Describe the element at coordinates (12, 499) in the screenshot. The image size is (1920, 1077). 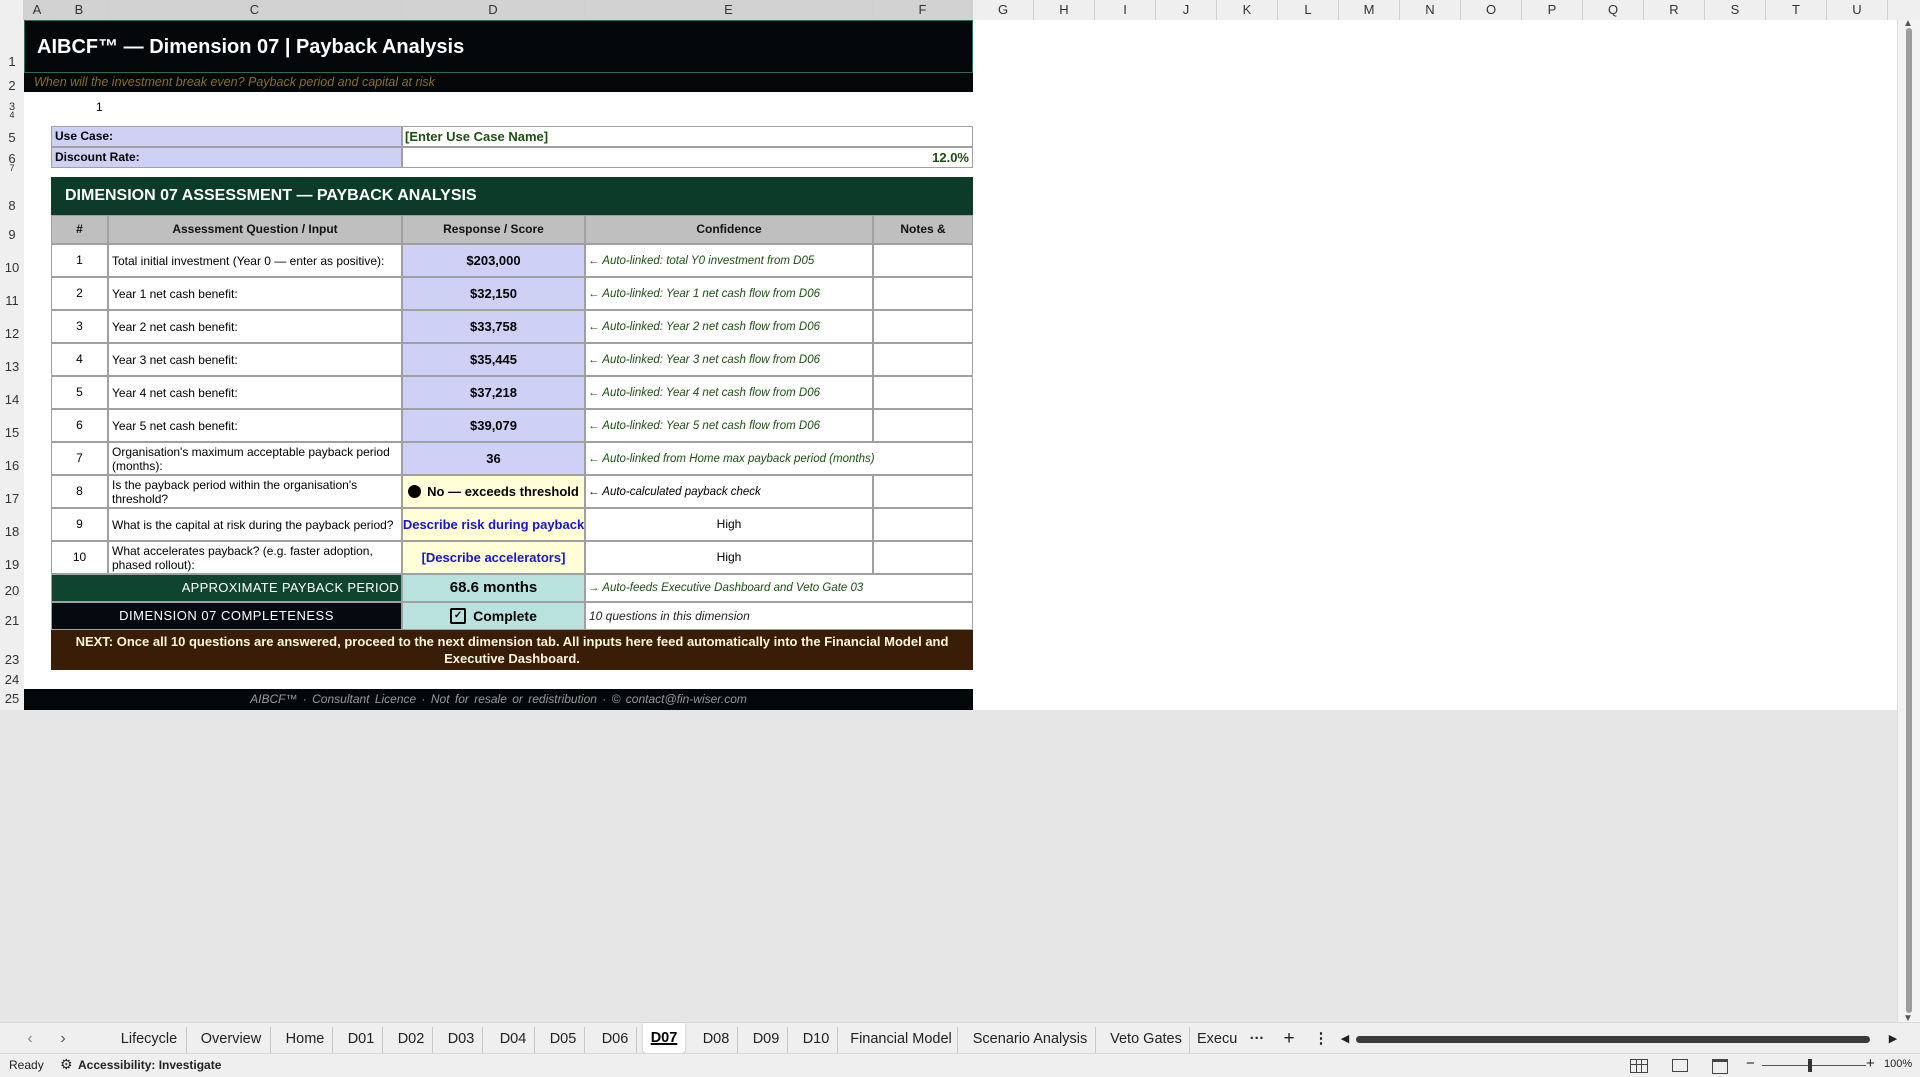
I see `row-header: 17` at that location.